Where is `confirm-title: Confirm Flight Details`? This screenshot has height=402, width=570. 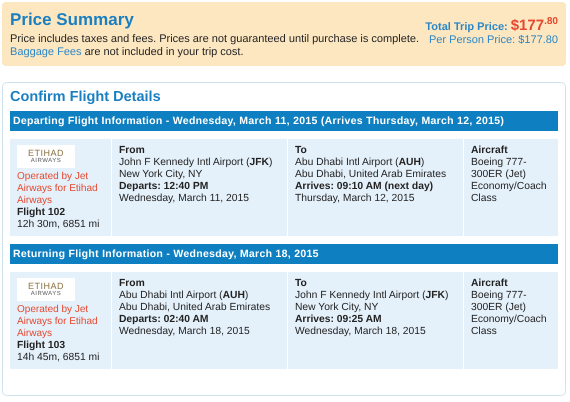 confirm-title: Confirm Flight Details is located at coordinates (86, 97).